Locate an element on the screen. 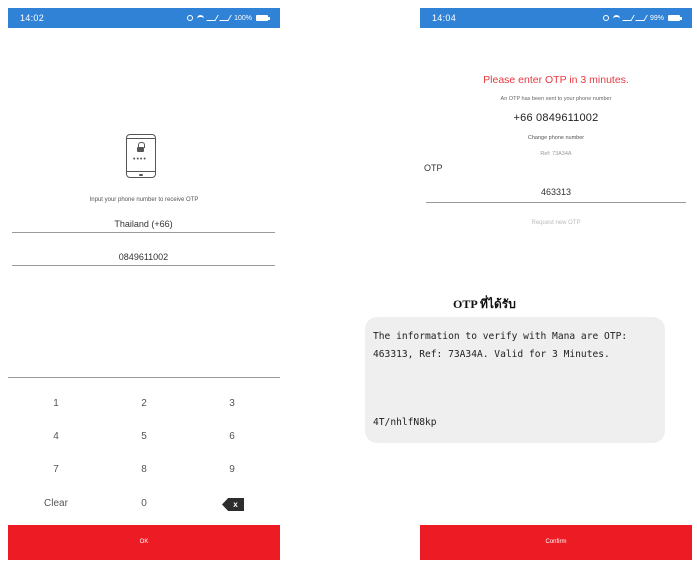 The height and width of the screenshot is (569, 697). status-icons: 99% is located at coordinates (642, 18).